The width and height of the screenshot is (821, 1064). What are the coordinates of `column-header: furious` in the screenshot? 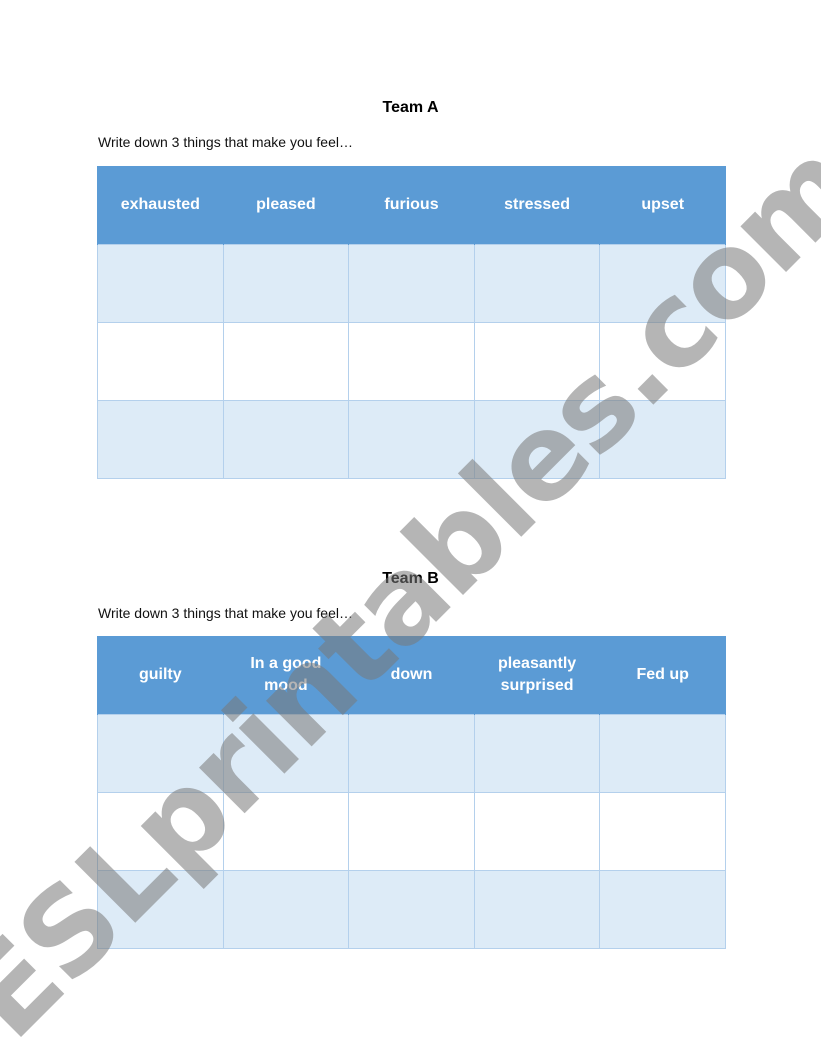 It's located at (411, 205).